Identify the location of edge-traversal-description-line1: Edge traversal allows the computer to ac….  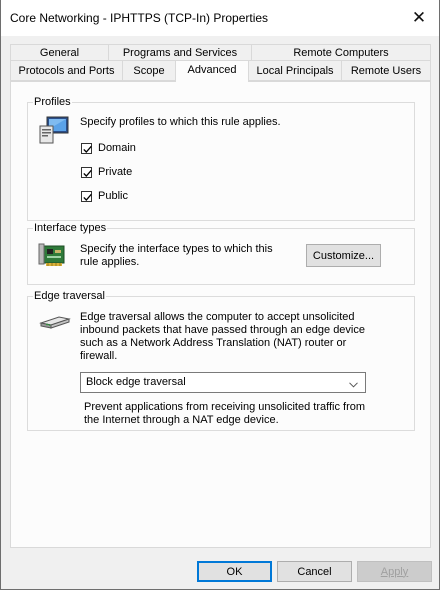
(217, 317).